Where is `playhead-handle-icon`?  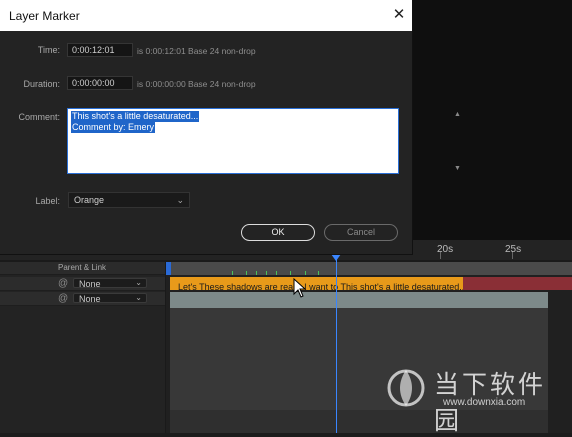 playhead-handle-icon is located at coordinates (336, 257).